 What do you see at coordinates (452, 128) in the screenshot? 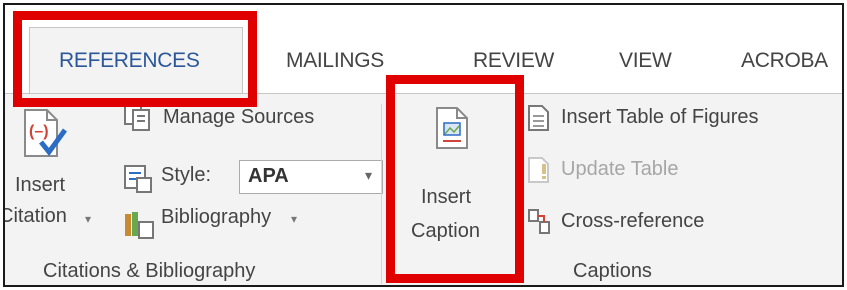
I see `insert-caption-icon` at bounding box center [452, 128].